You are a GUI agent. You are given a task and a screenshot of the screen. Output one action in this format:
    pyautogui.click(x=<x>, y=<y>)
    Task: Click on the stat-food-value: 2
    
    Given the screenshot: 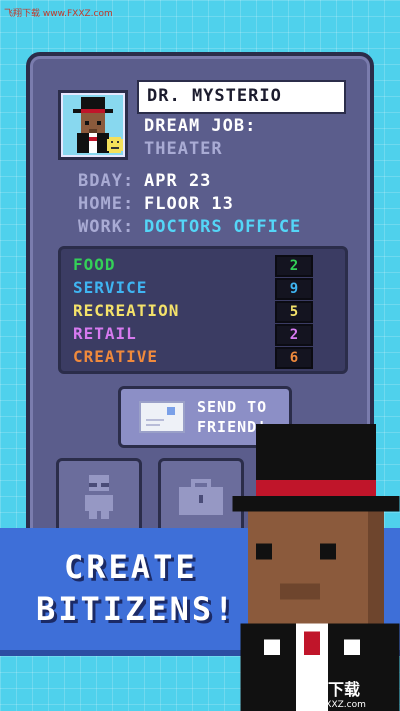 What is the action you would take?
    pyautogui.click(x=294, y=266)
    